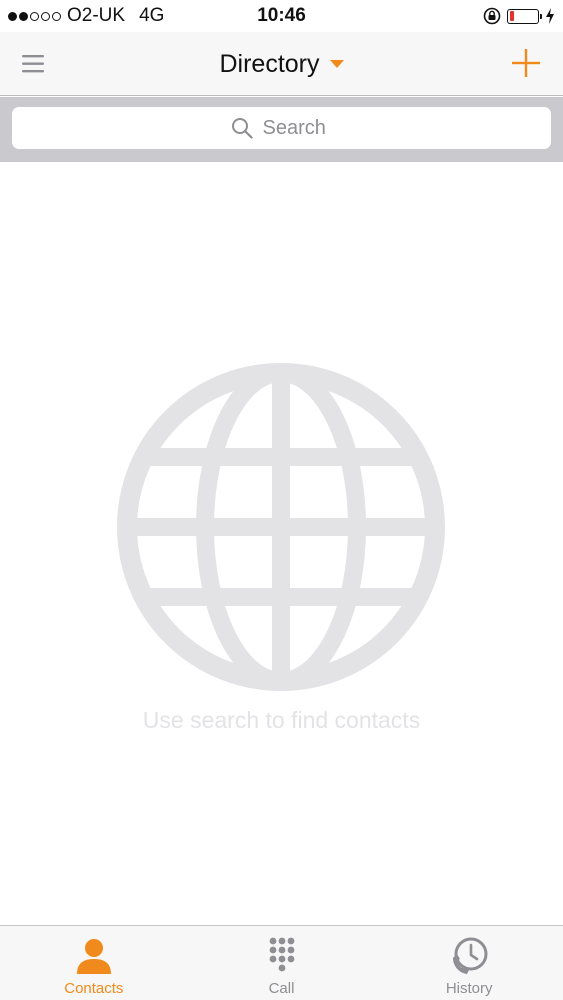  I want to click on battery-level-fill, so click(511, 16).